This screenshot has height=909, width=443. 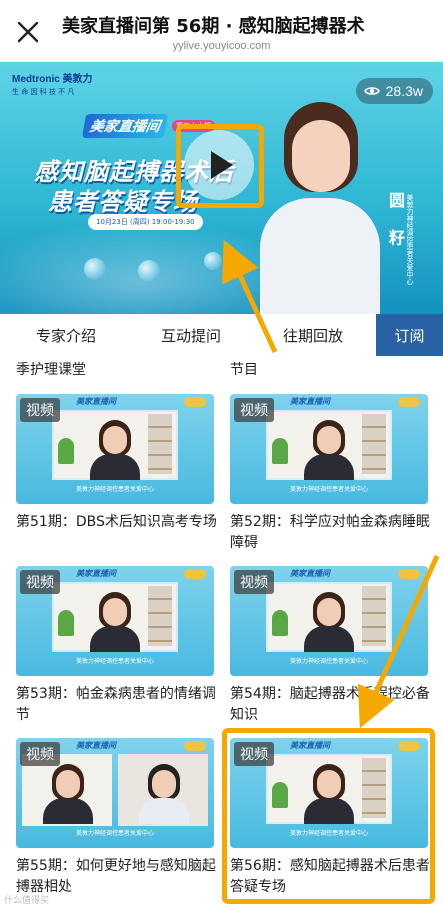 I want to click on list-item-title: 季护理课堂, so click(x=51, y=370).